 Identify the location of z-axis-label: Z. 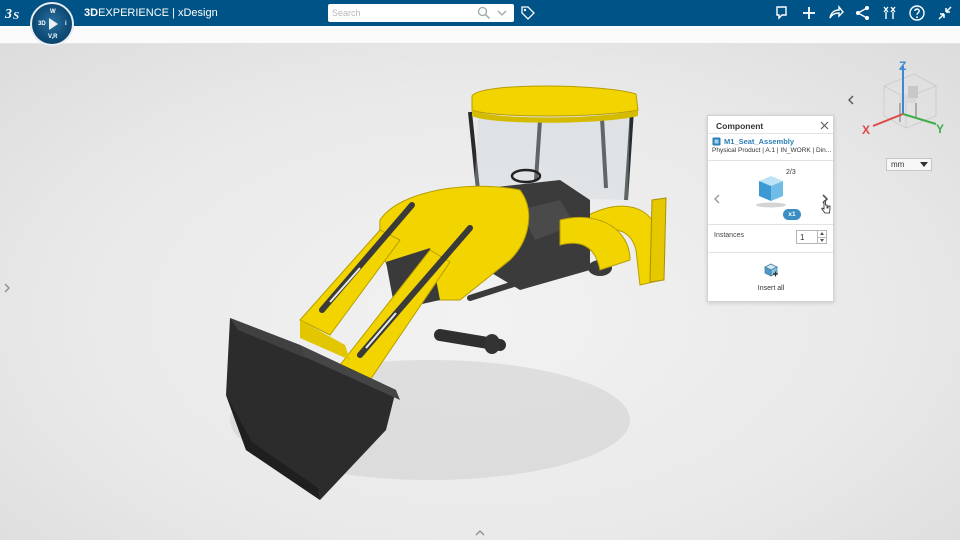
(902, 66).